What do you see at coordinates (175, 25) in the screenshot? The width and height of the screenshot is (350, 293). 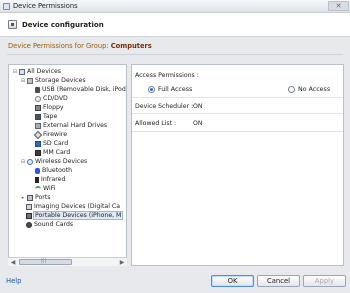 I see `dialog-header: Device configuration` at bounding box center [175, 25].